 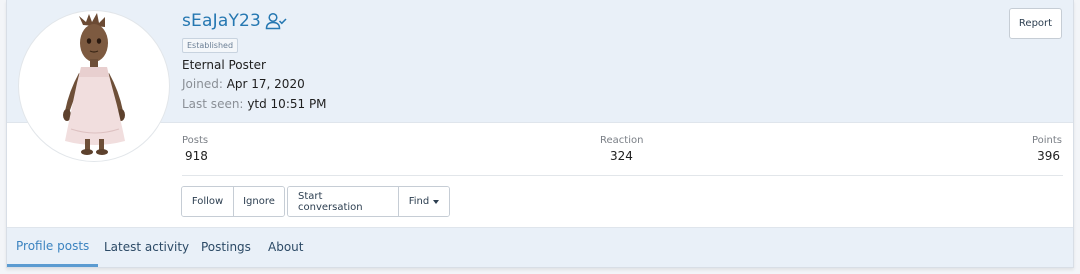 I want to click on username-row: sEaJaY23, so click(x=234, y=21).